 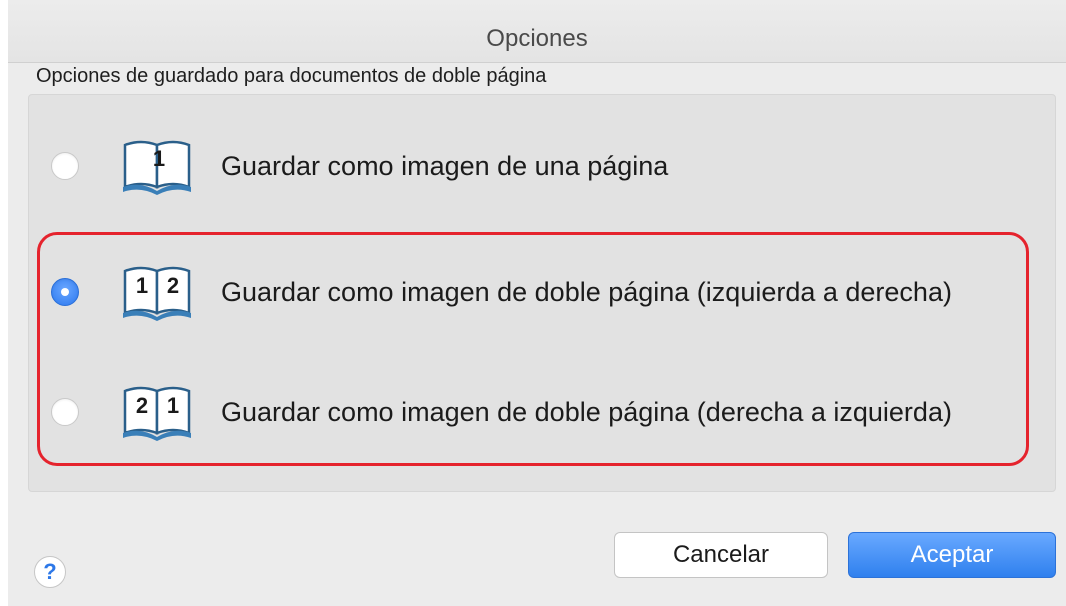 What do you see at coordinates (537, 38) in the screenshot?
I see `window-title: Opciones` at bounding box center [537, 38].